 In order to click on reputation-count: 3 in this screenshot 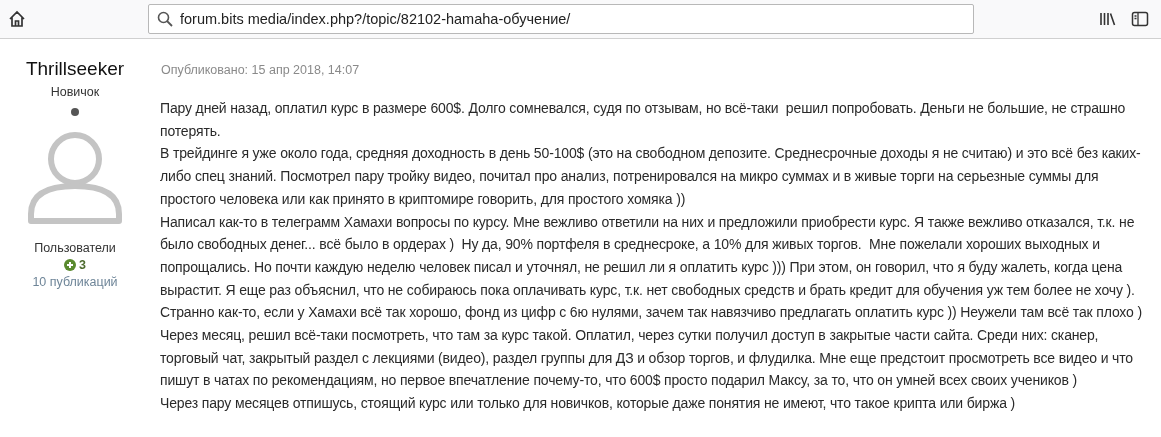, I will do `click(82, 265)`.